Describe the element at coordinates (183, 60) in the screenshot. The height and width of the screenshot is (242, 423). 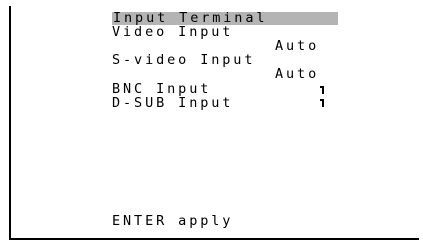
I see `menu-item-s-video-input: S-video Input` at that location.